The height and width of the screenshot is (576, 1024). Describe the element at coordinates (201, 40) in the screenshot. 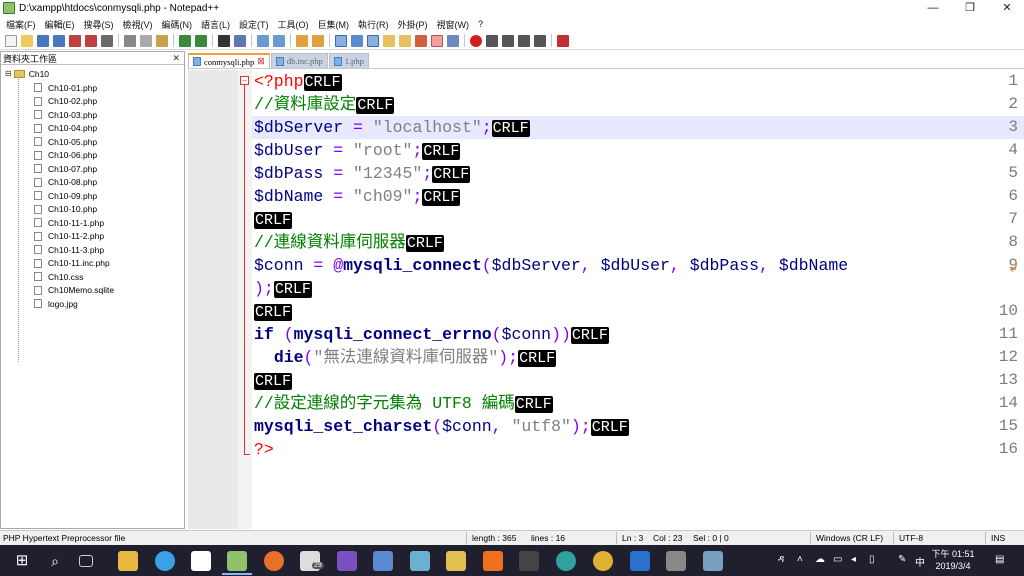

I see `redo-icon` at that location.